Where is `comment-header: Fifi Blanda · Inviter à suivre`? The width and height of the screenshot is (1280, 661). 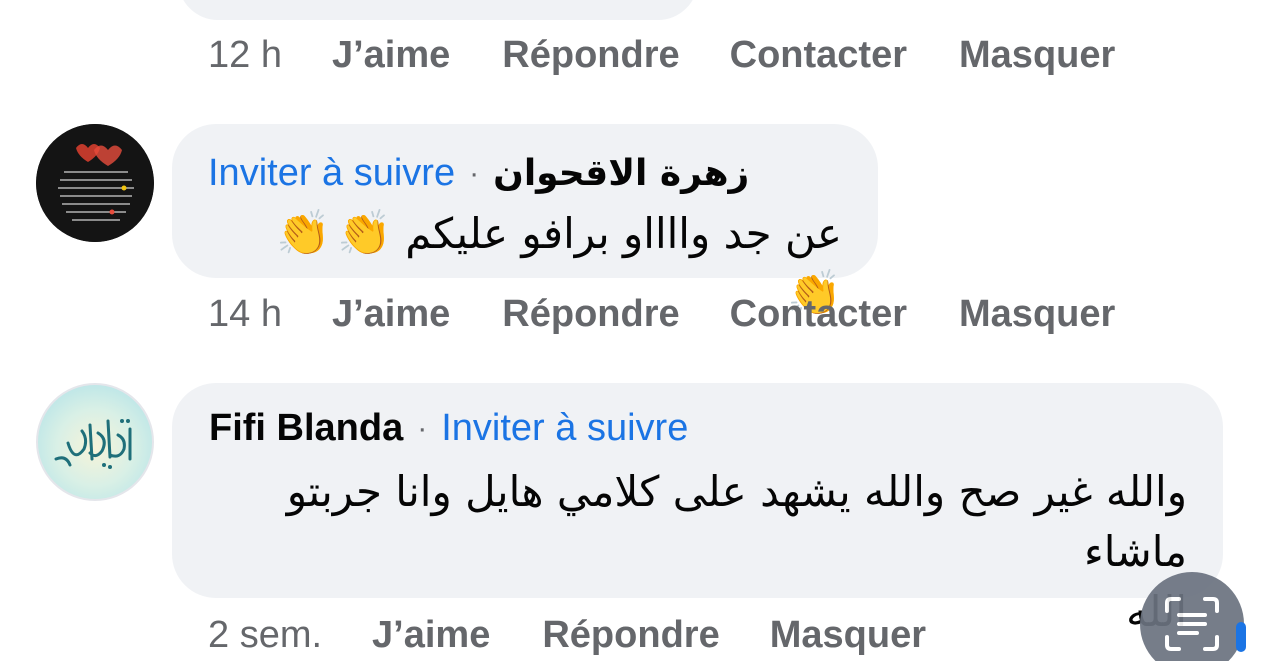 comment-header: Fifi Blanda · Inviter à suivre is located at coordinates (448, 428).